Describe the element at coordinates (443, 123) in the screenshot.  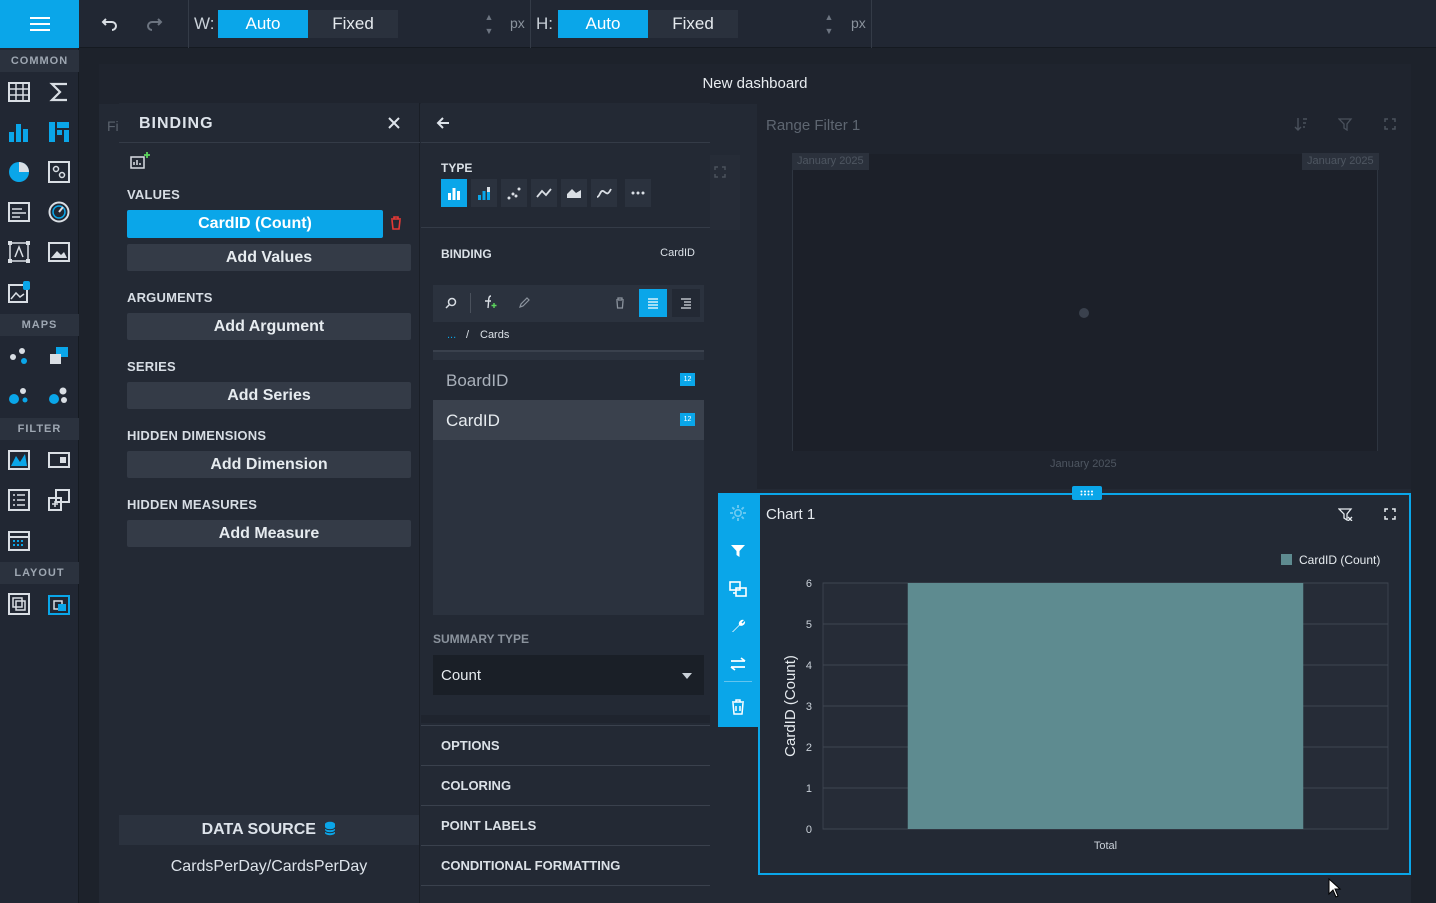
I see `back-button` at that location.